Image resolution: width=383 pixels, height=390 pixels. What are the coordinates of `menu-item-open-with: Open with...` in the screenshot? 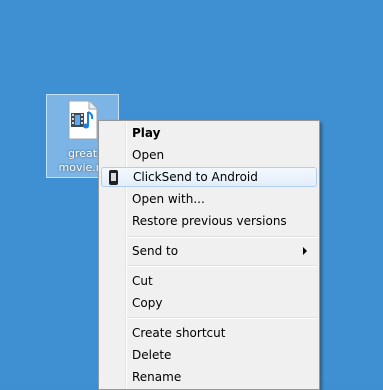 It's located at (209, 199).